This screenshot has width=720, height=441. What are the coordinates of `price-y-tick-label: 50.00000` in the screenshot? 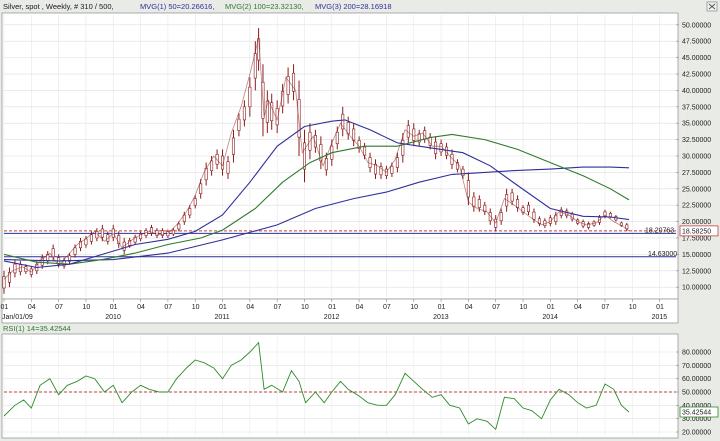 It's located at (696, 25).